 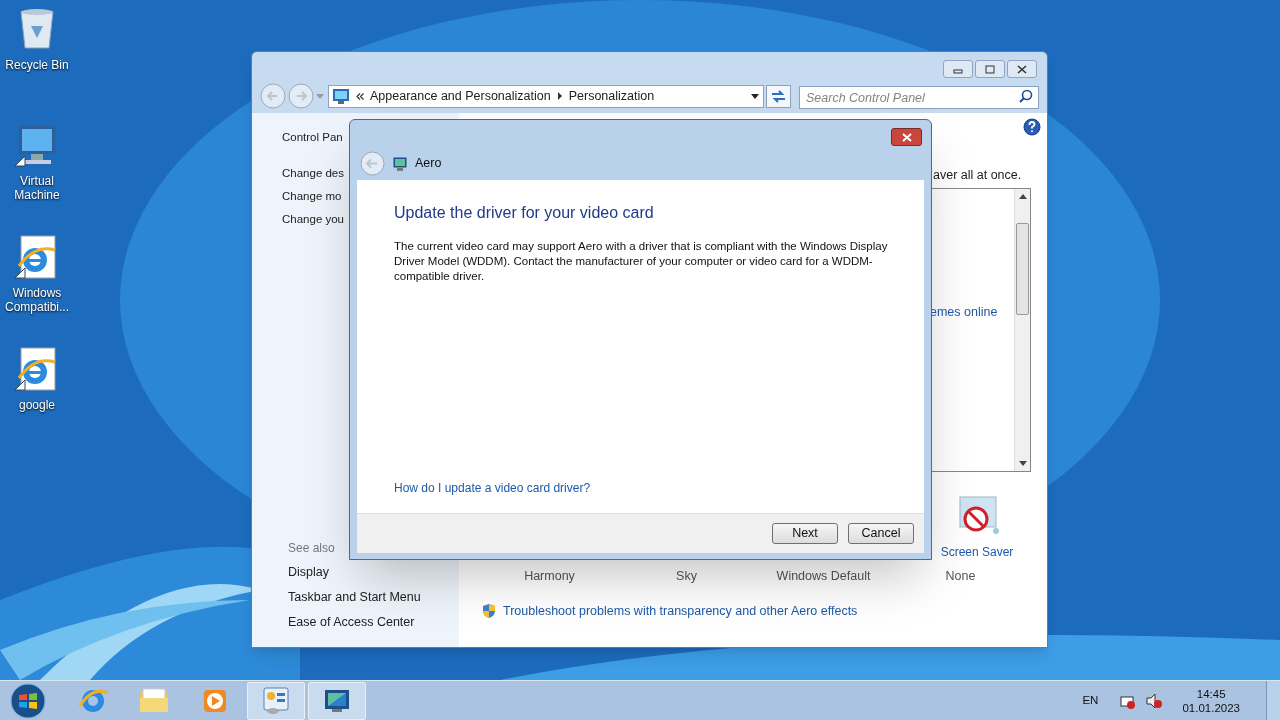 I want to click on icon-label: google, so click(x=36, y=405).